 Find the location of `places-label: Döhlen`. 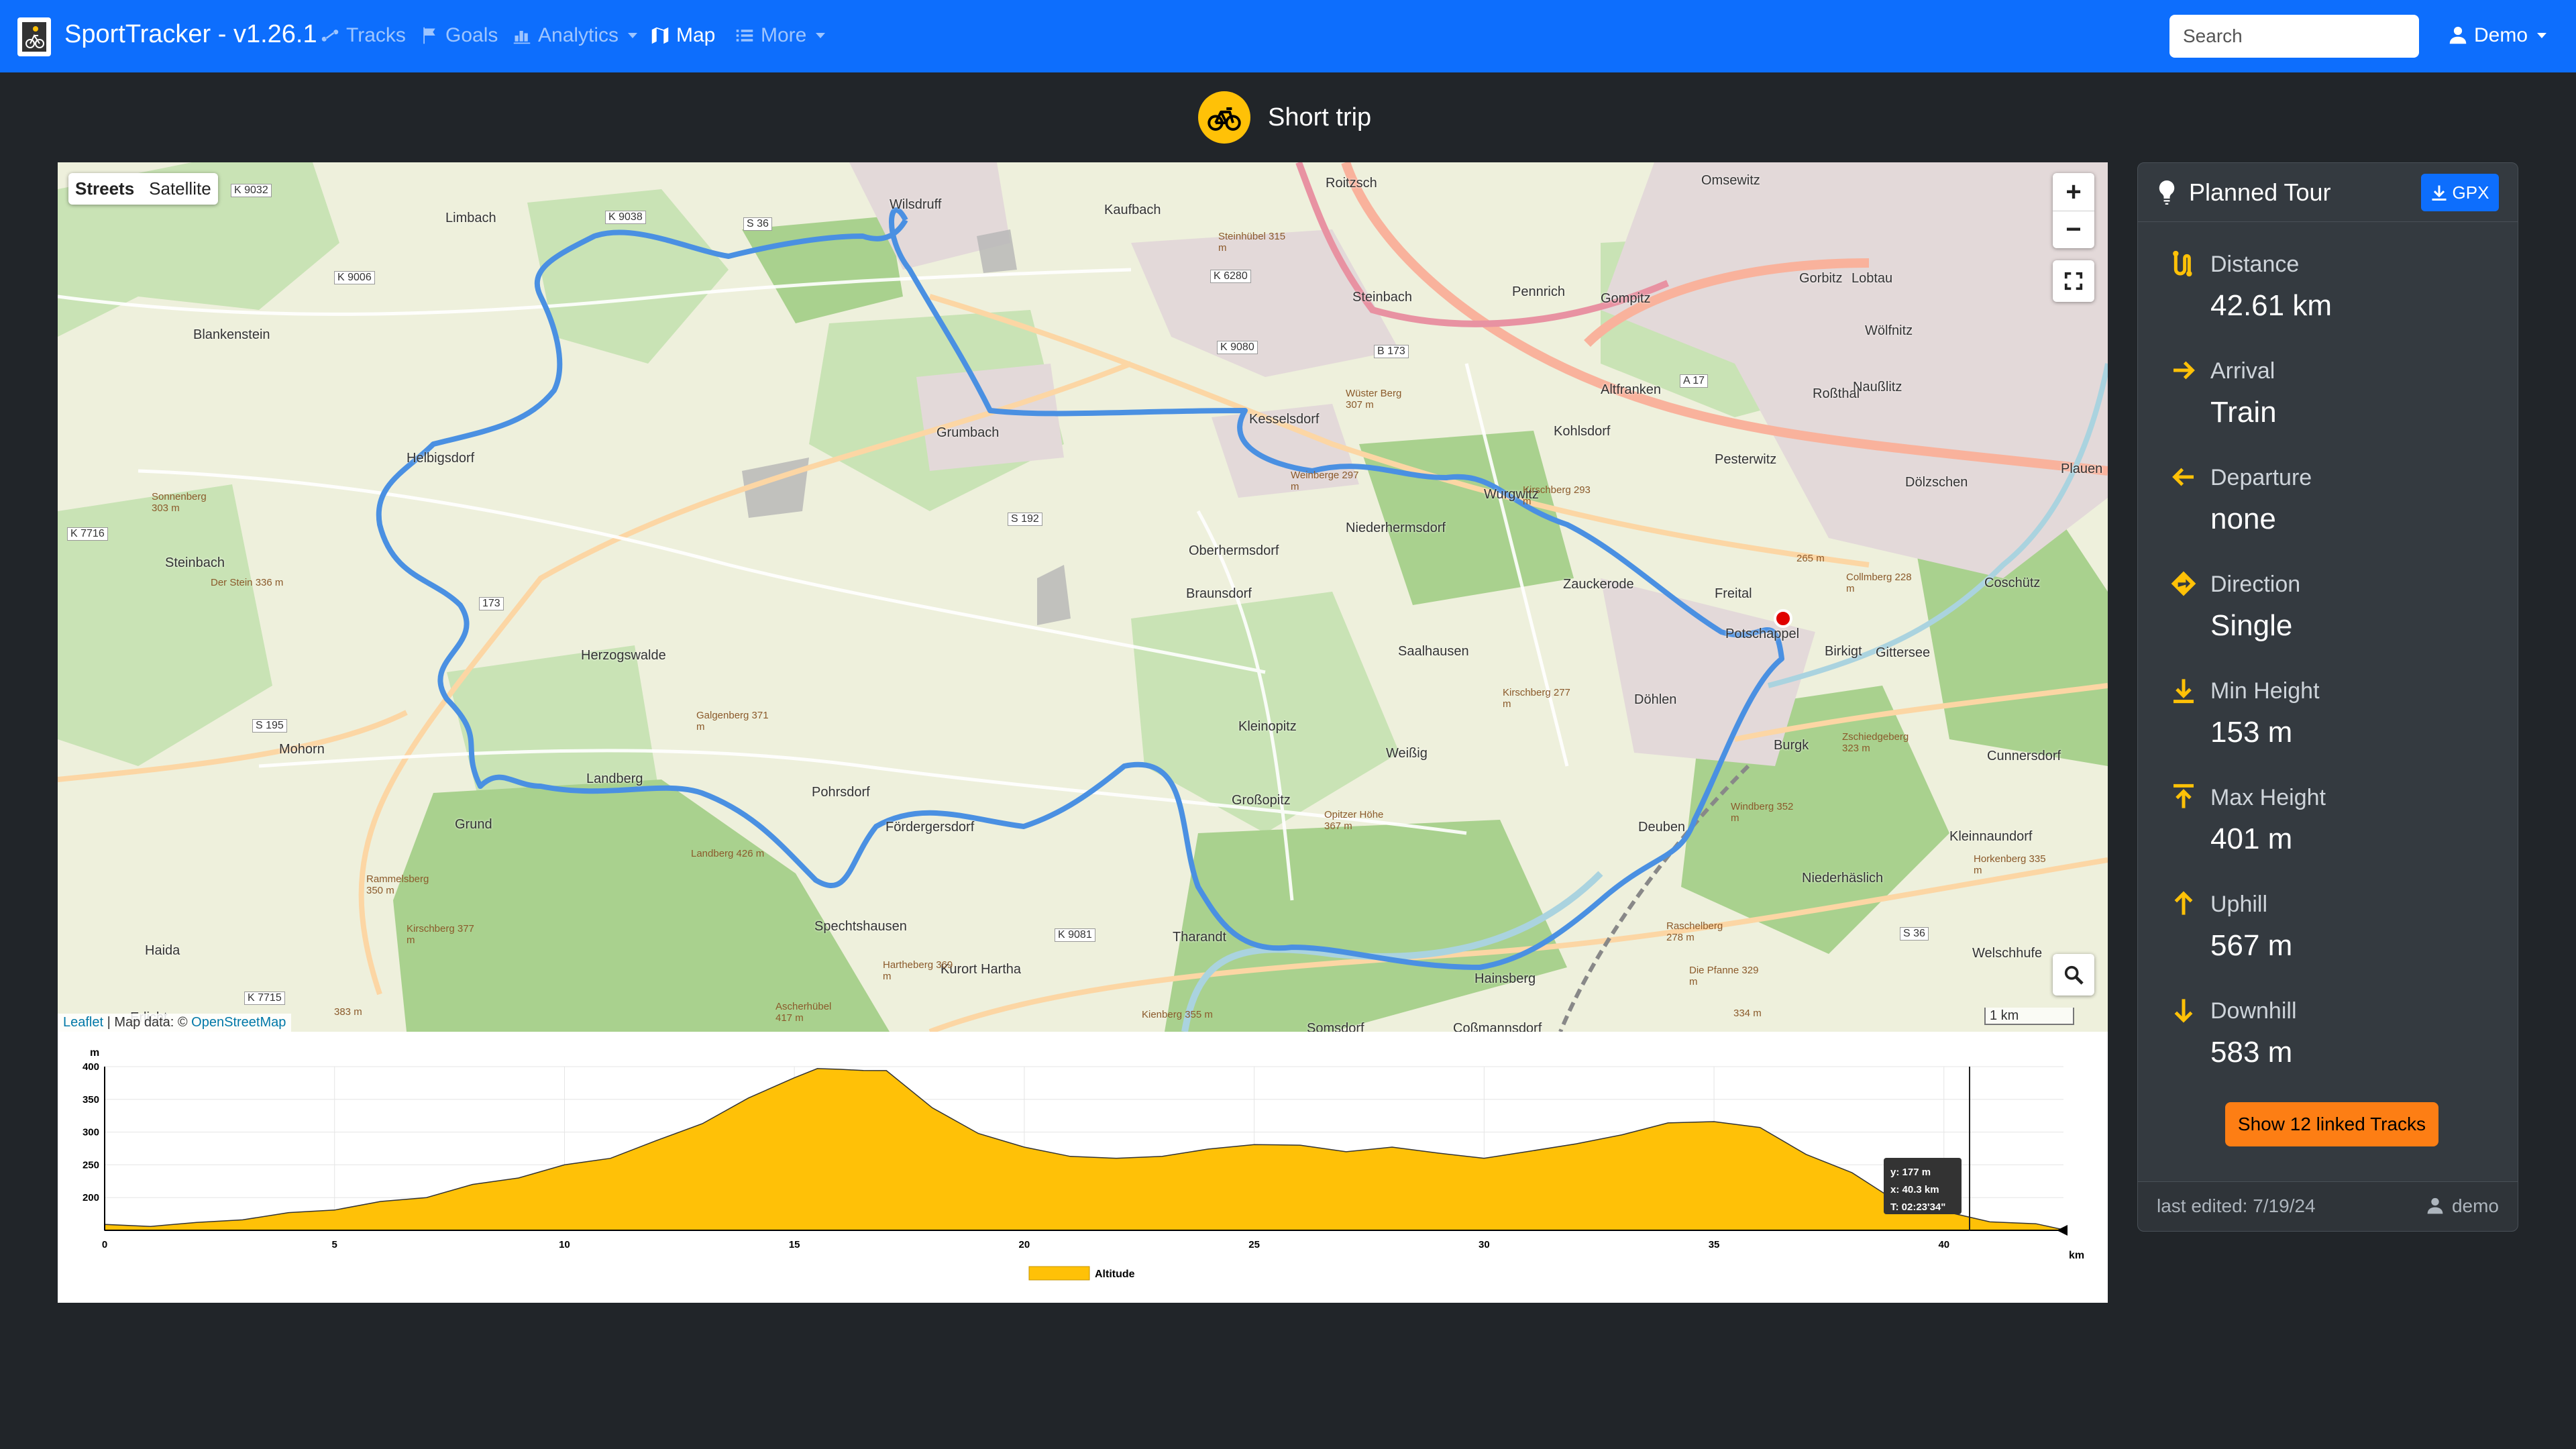

places-label: Döhlen is located at coordinates (1655, 699).